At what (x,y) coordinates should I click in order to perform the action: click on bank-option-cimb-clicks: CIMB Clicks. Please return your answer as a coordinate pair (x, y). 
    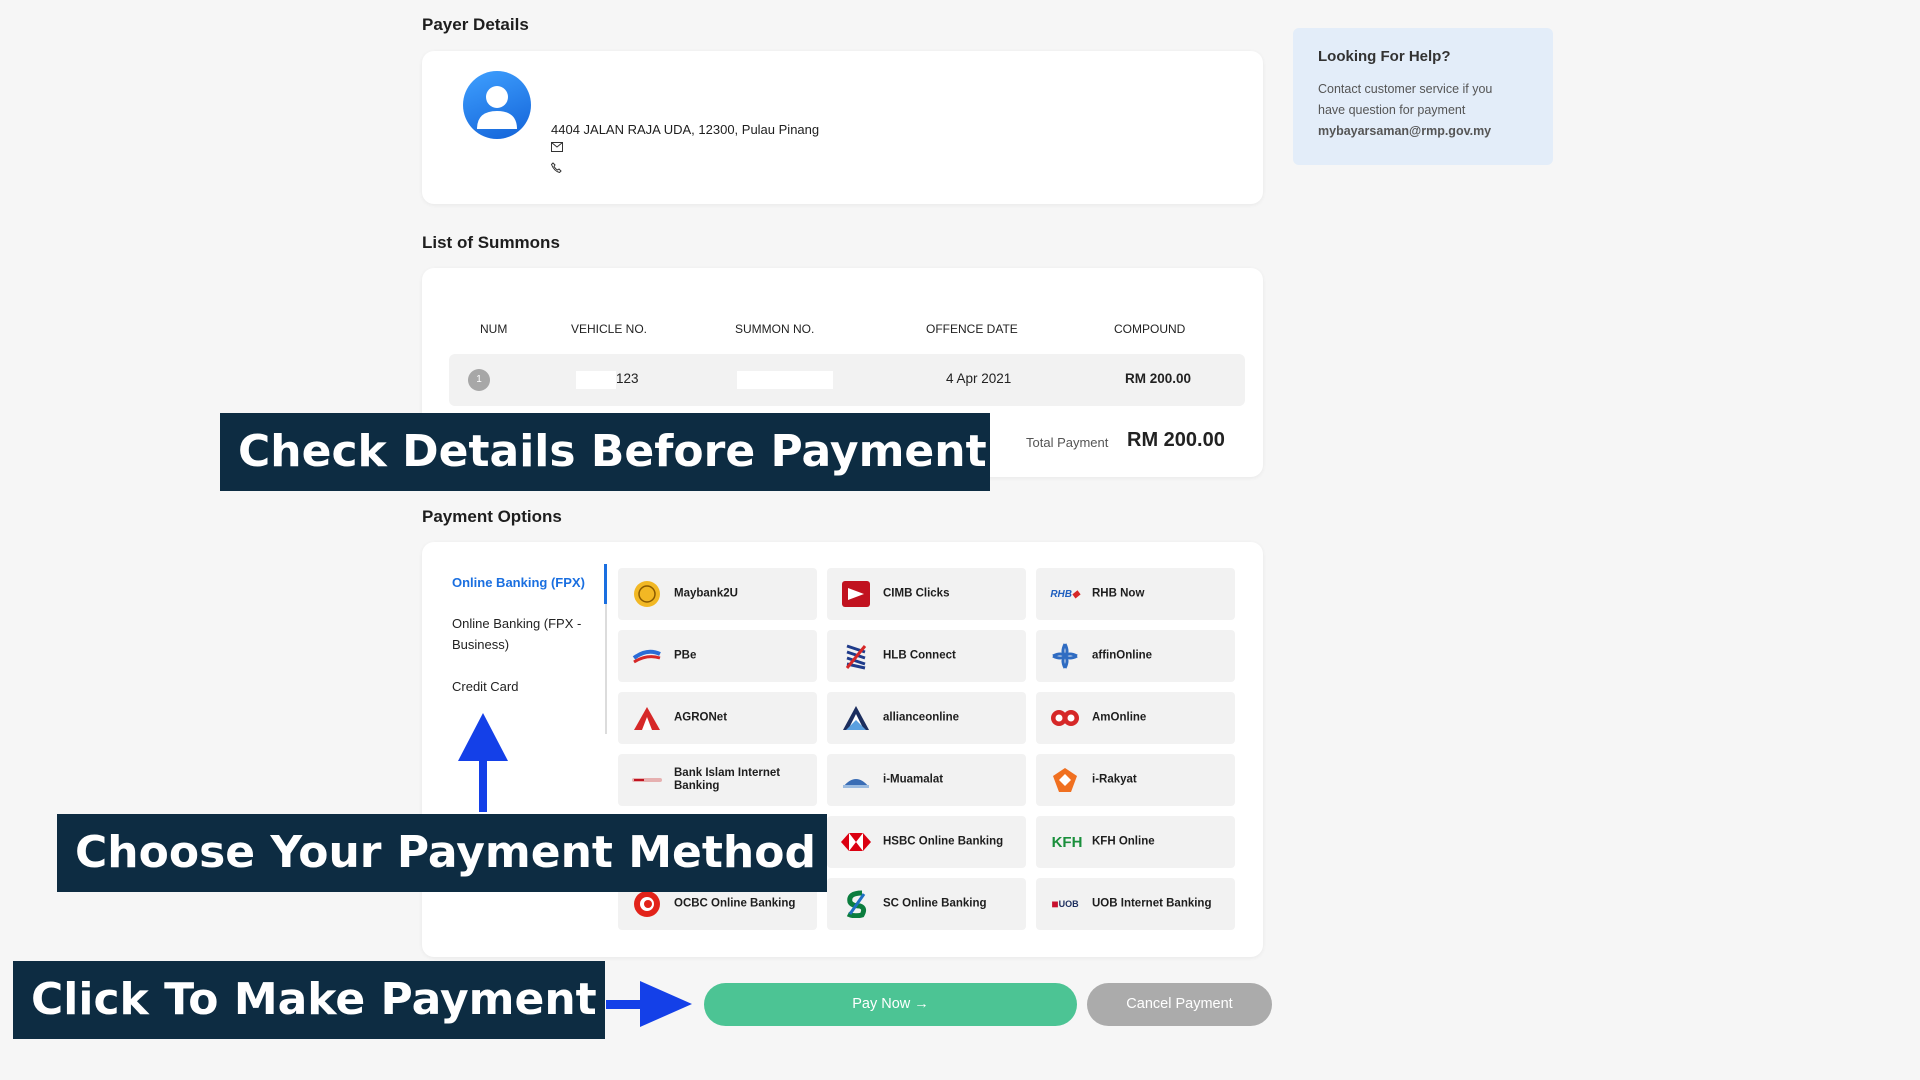
    Looking at the image, I should click on (926, 594).